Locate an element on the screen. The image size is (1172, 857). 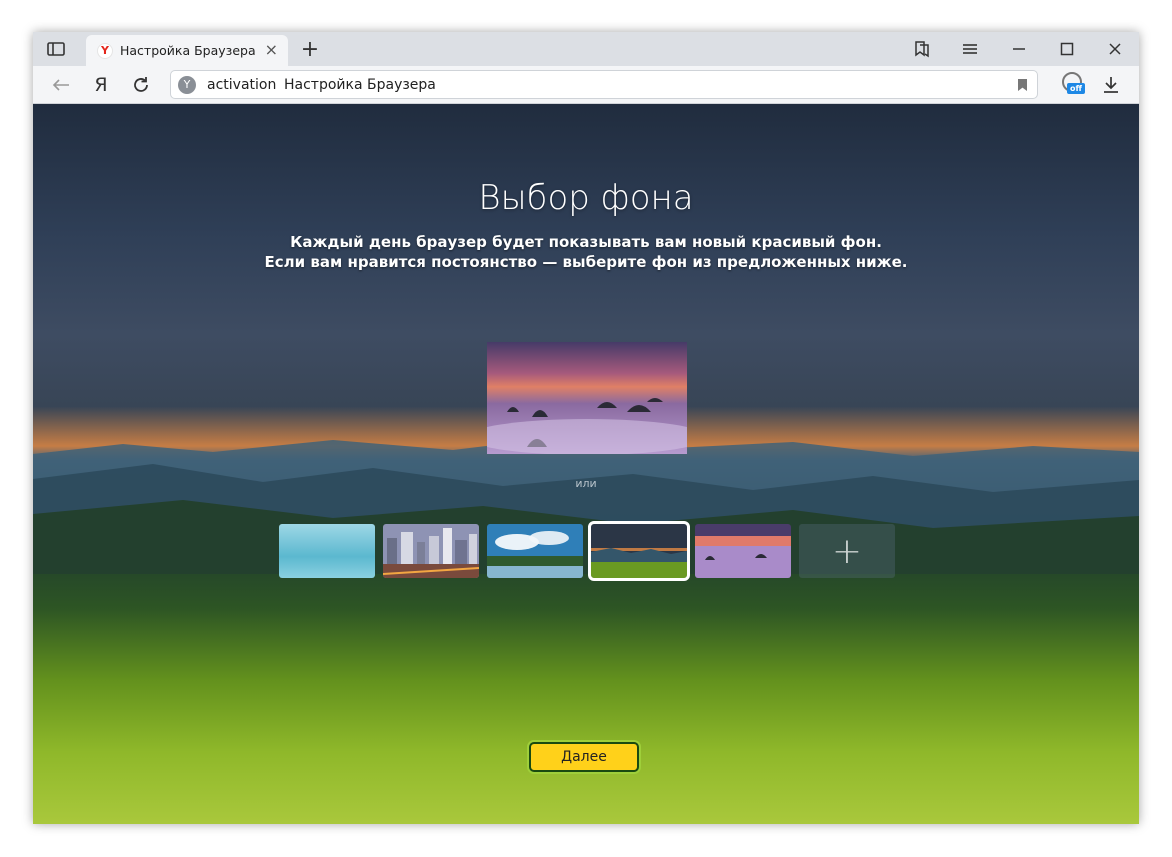
close-tab-icon: × is located at coordinates (271, 49).